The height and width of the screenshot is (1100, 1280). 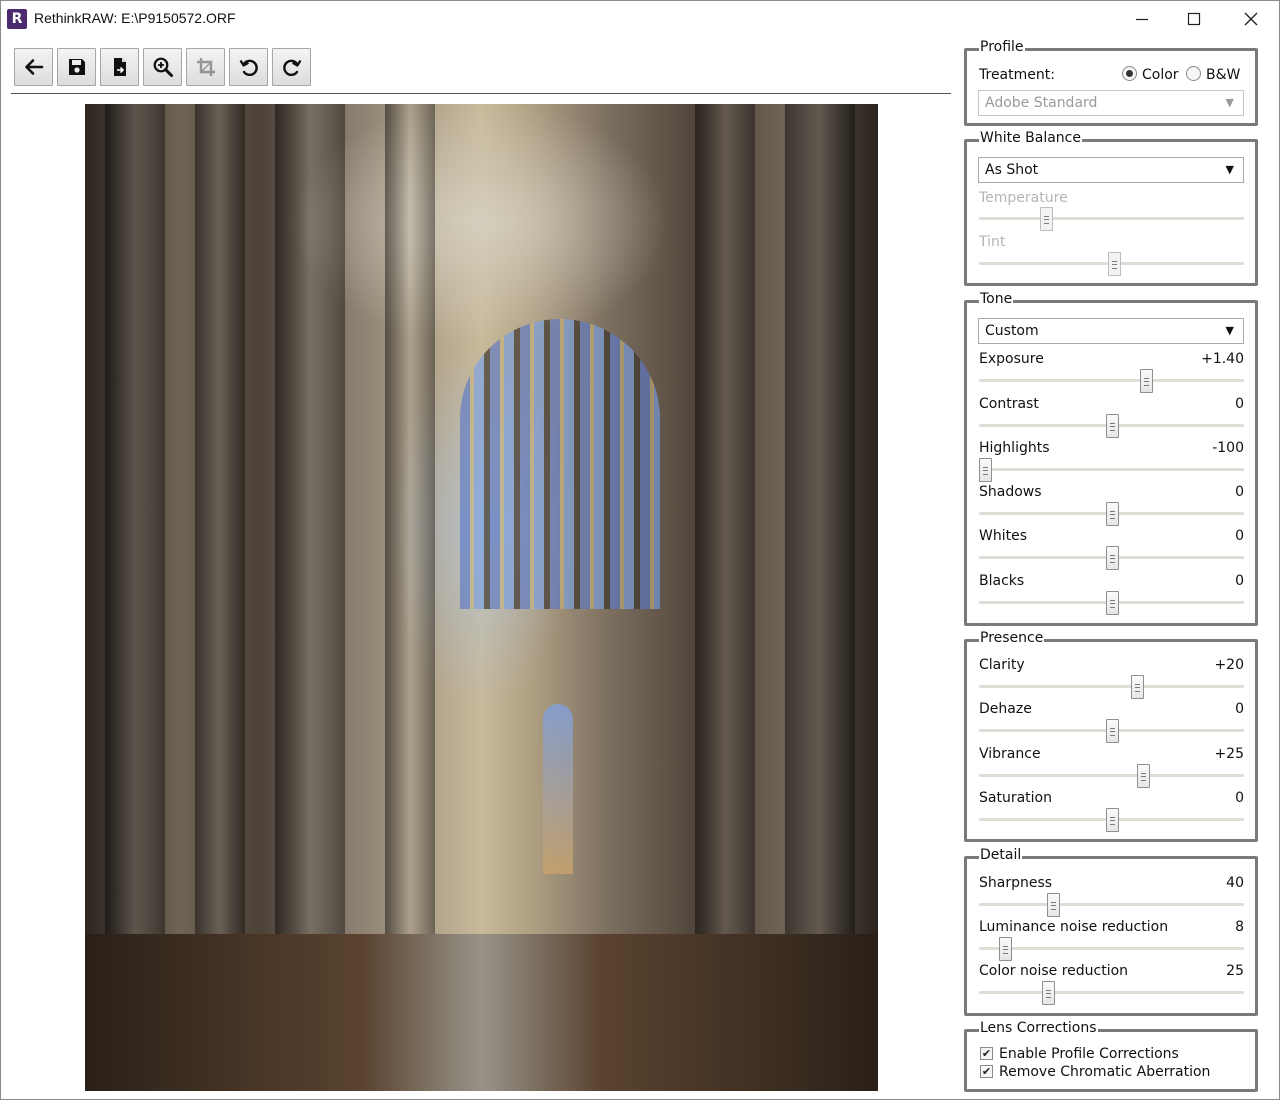 I want to click on blacks-label: Blacks, so click(x=1002, y=581).